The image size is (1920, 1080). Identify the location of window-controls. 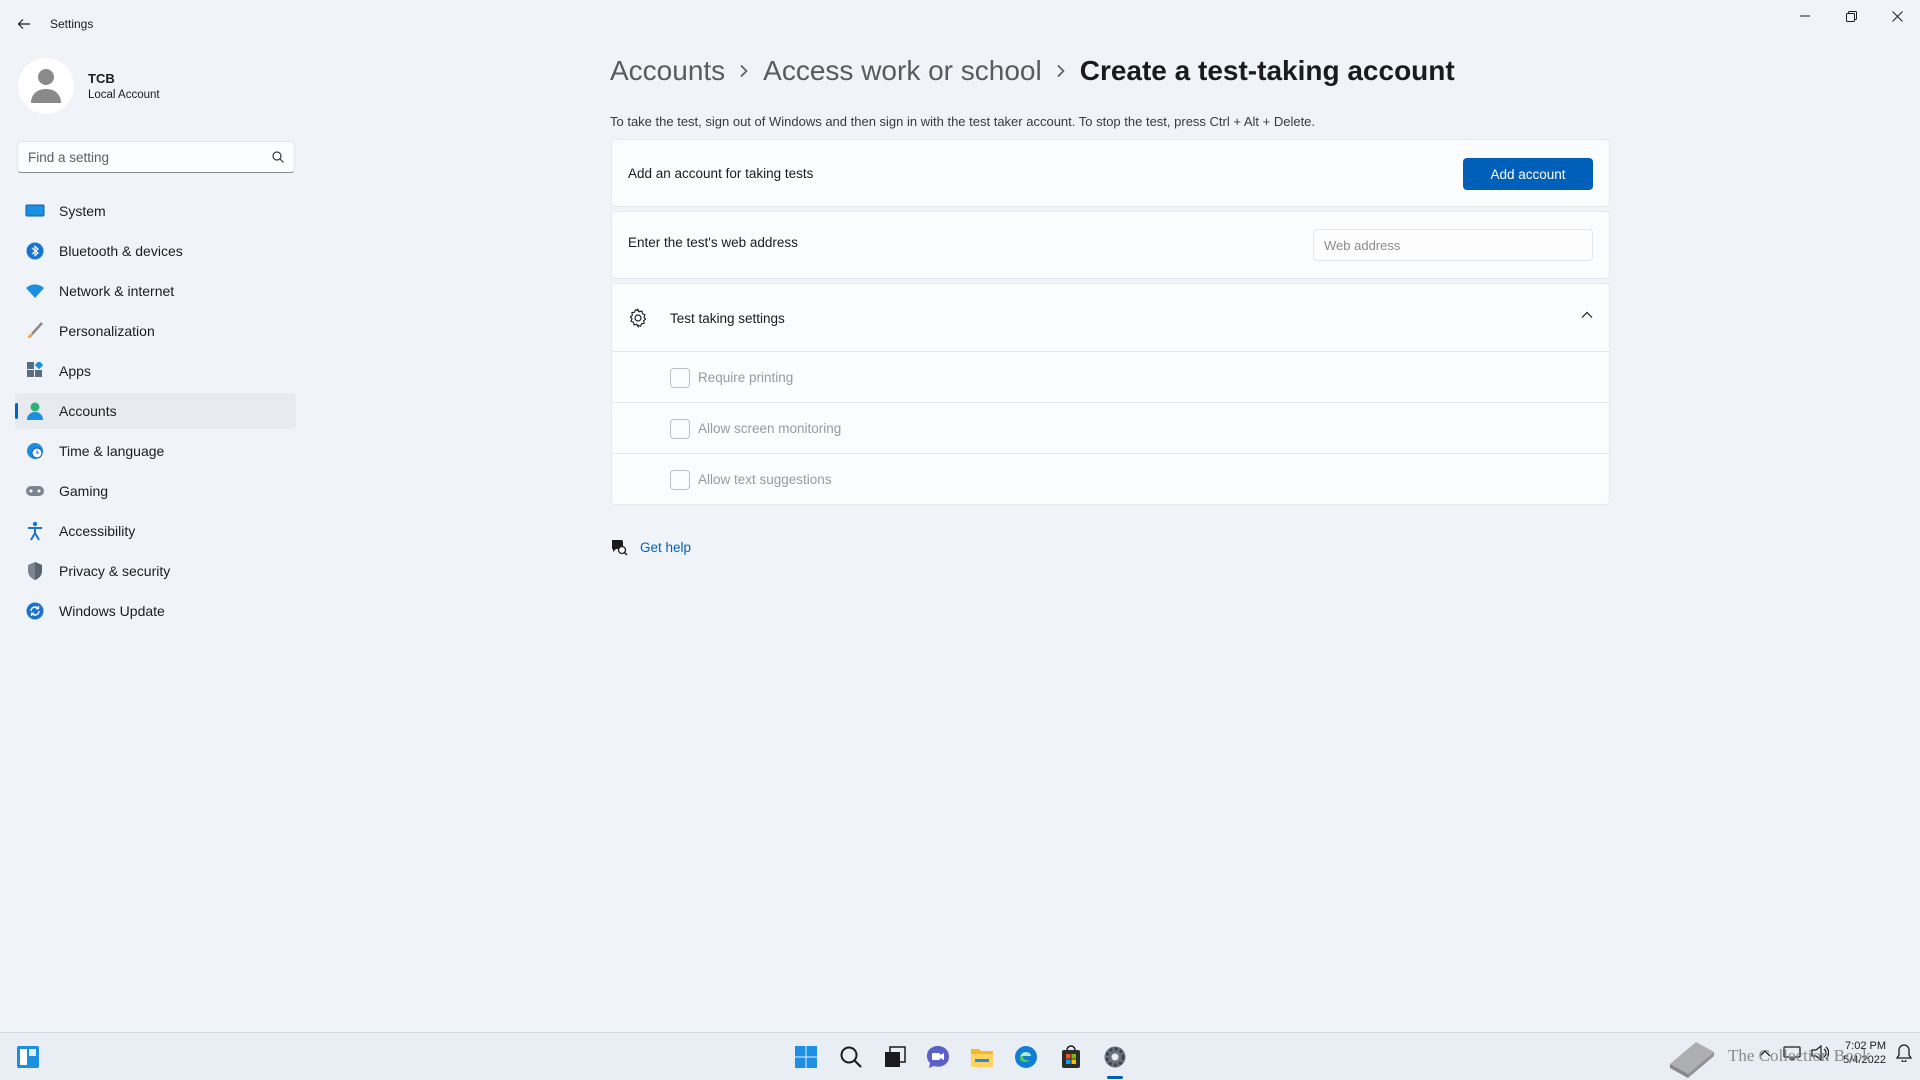
(1851, 16).